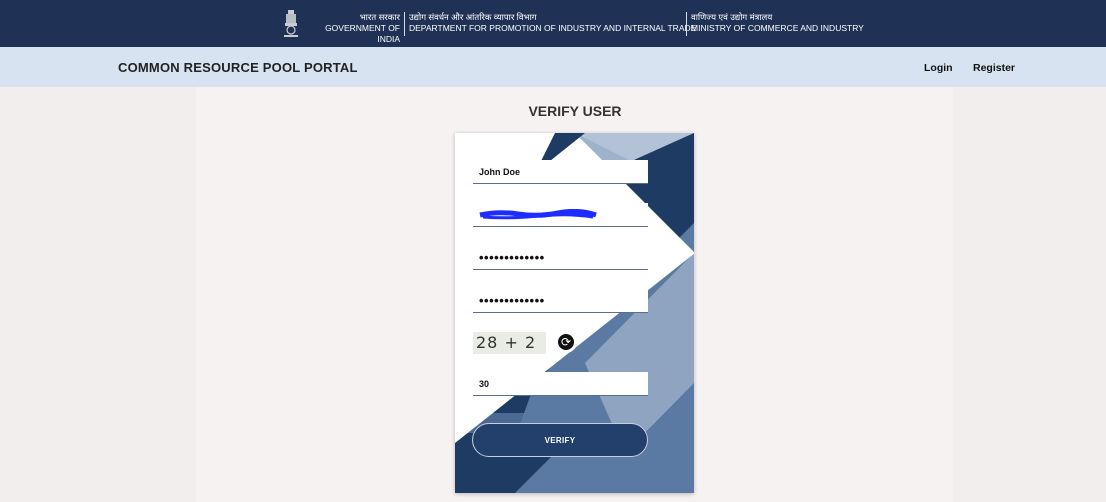 This screenshot has width=1106, height=502. Describe the element at coordinates (291, 23) in the screenshot. I see `national-emblem-icon` at that location.